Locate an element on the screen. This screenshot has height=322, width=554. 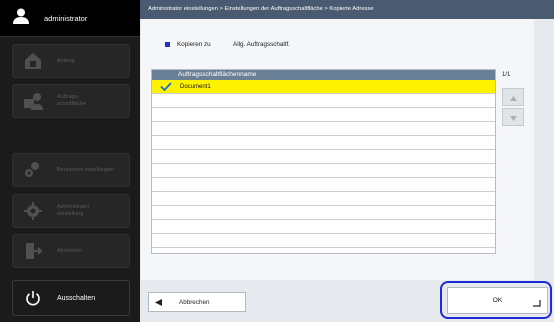
sidebar-item-home: Anfang is located at coordinates (71, 61).